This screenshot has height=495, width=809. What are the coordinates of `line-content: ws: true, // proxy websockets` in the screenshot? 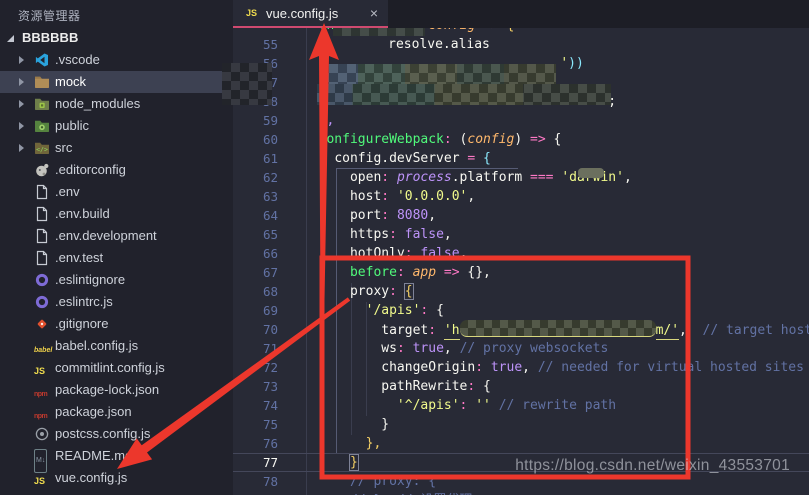 It's located at (495, 348).